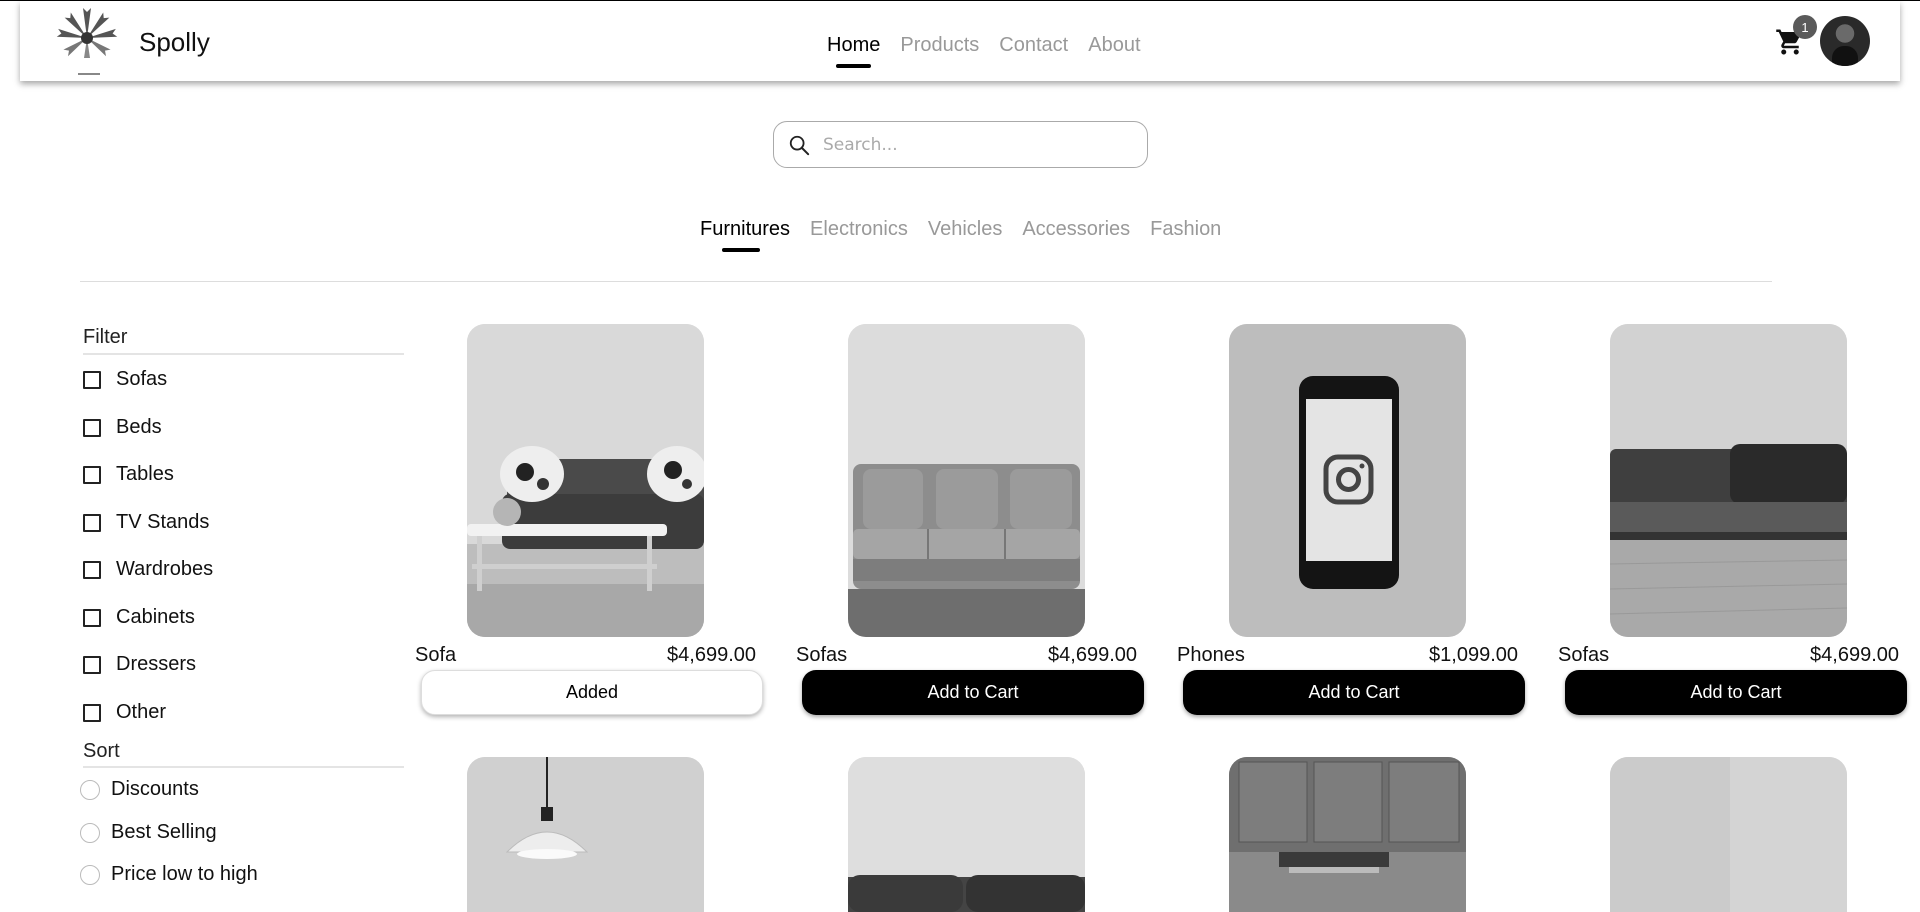 This screenshot has width=1920, height=912. I want to click on filter-divider, so click(243, 354).